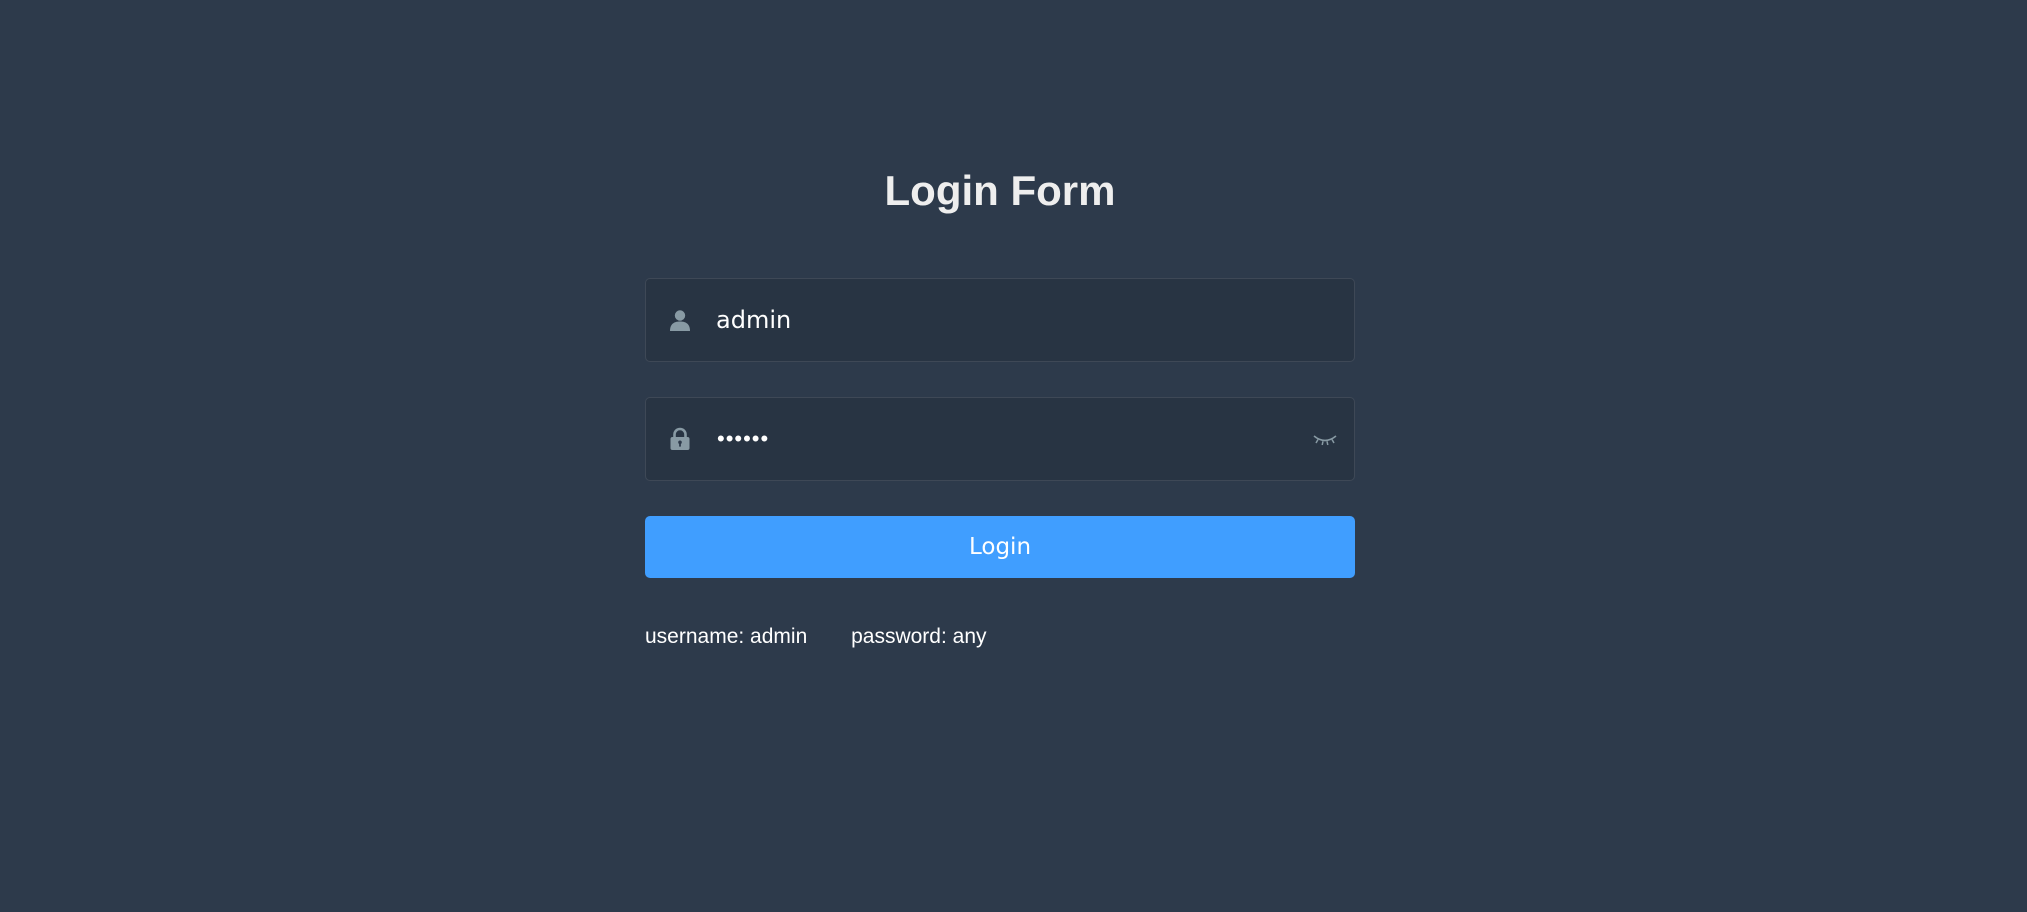 The width and height of the screenshot is (2027, 912). What do you see at coordinates (680, 320) in the screenshot?
I see `user-icon` at bounding box center [680, 320].